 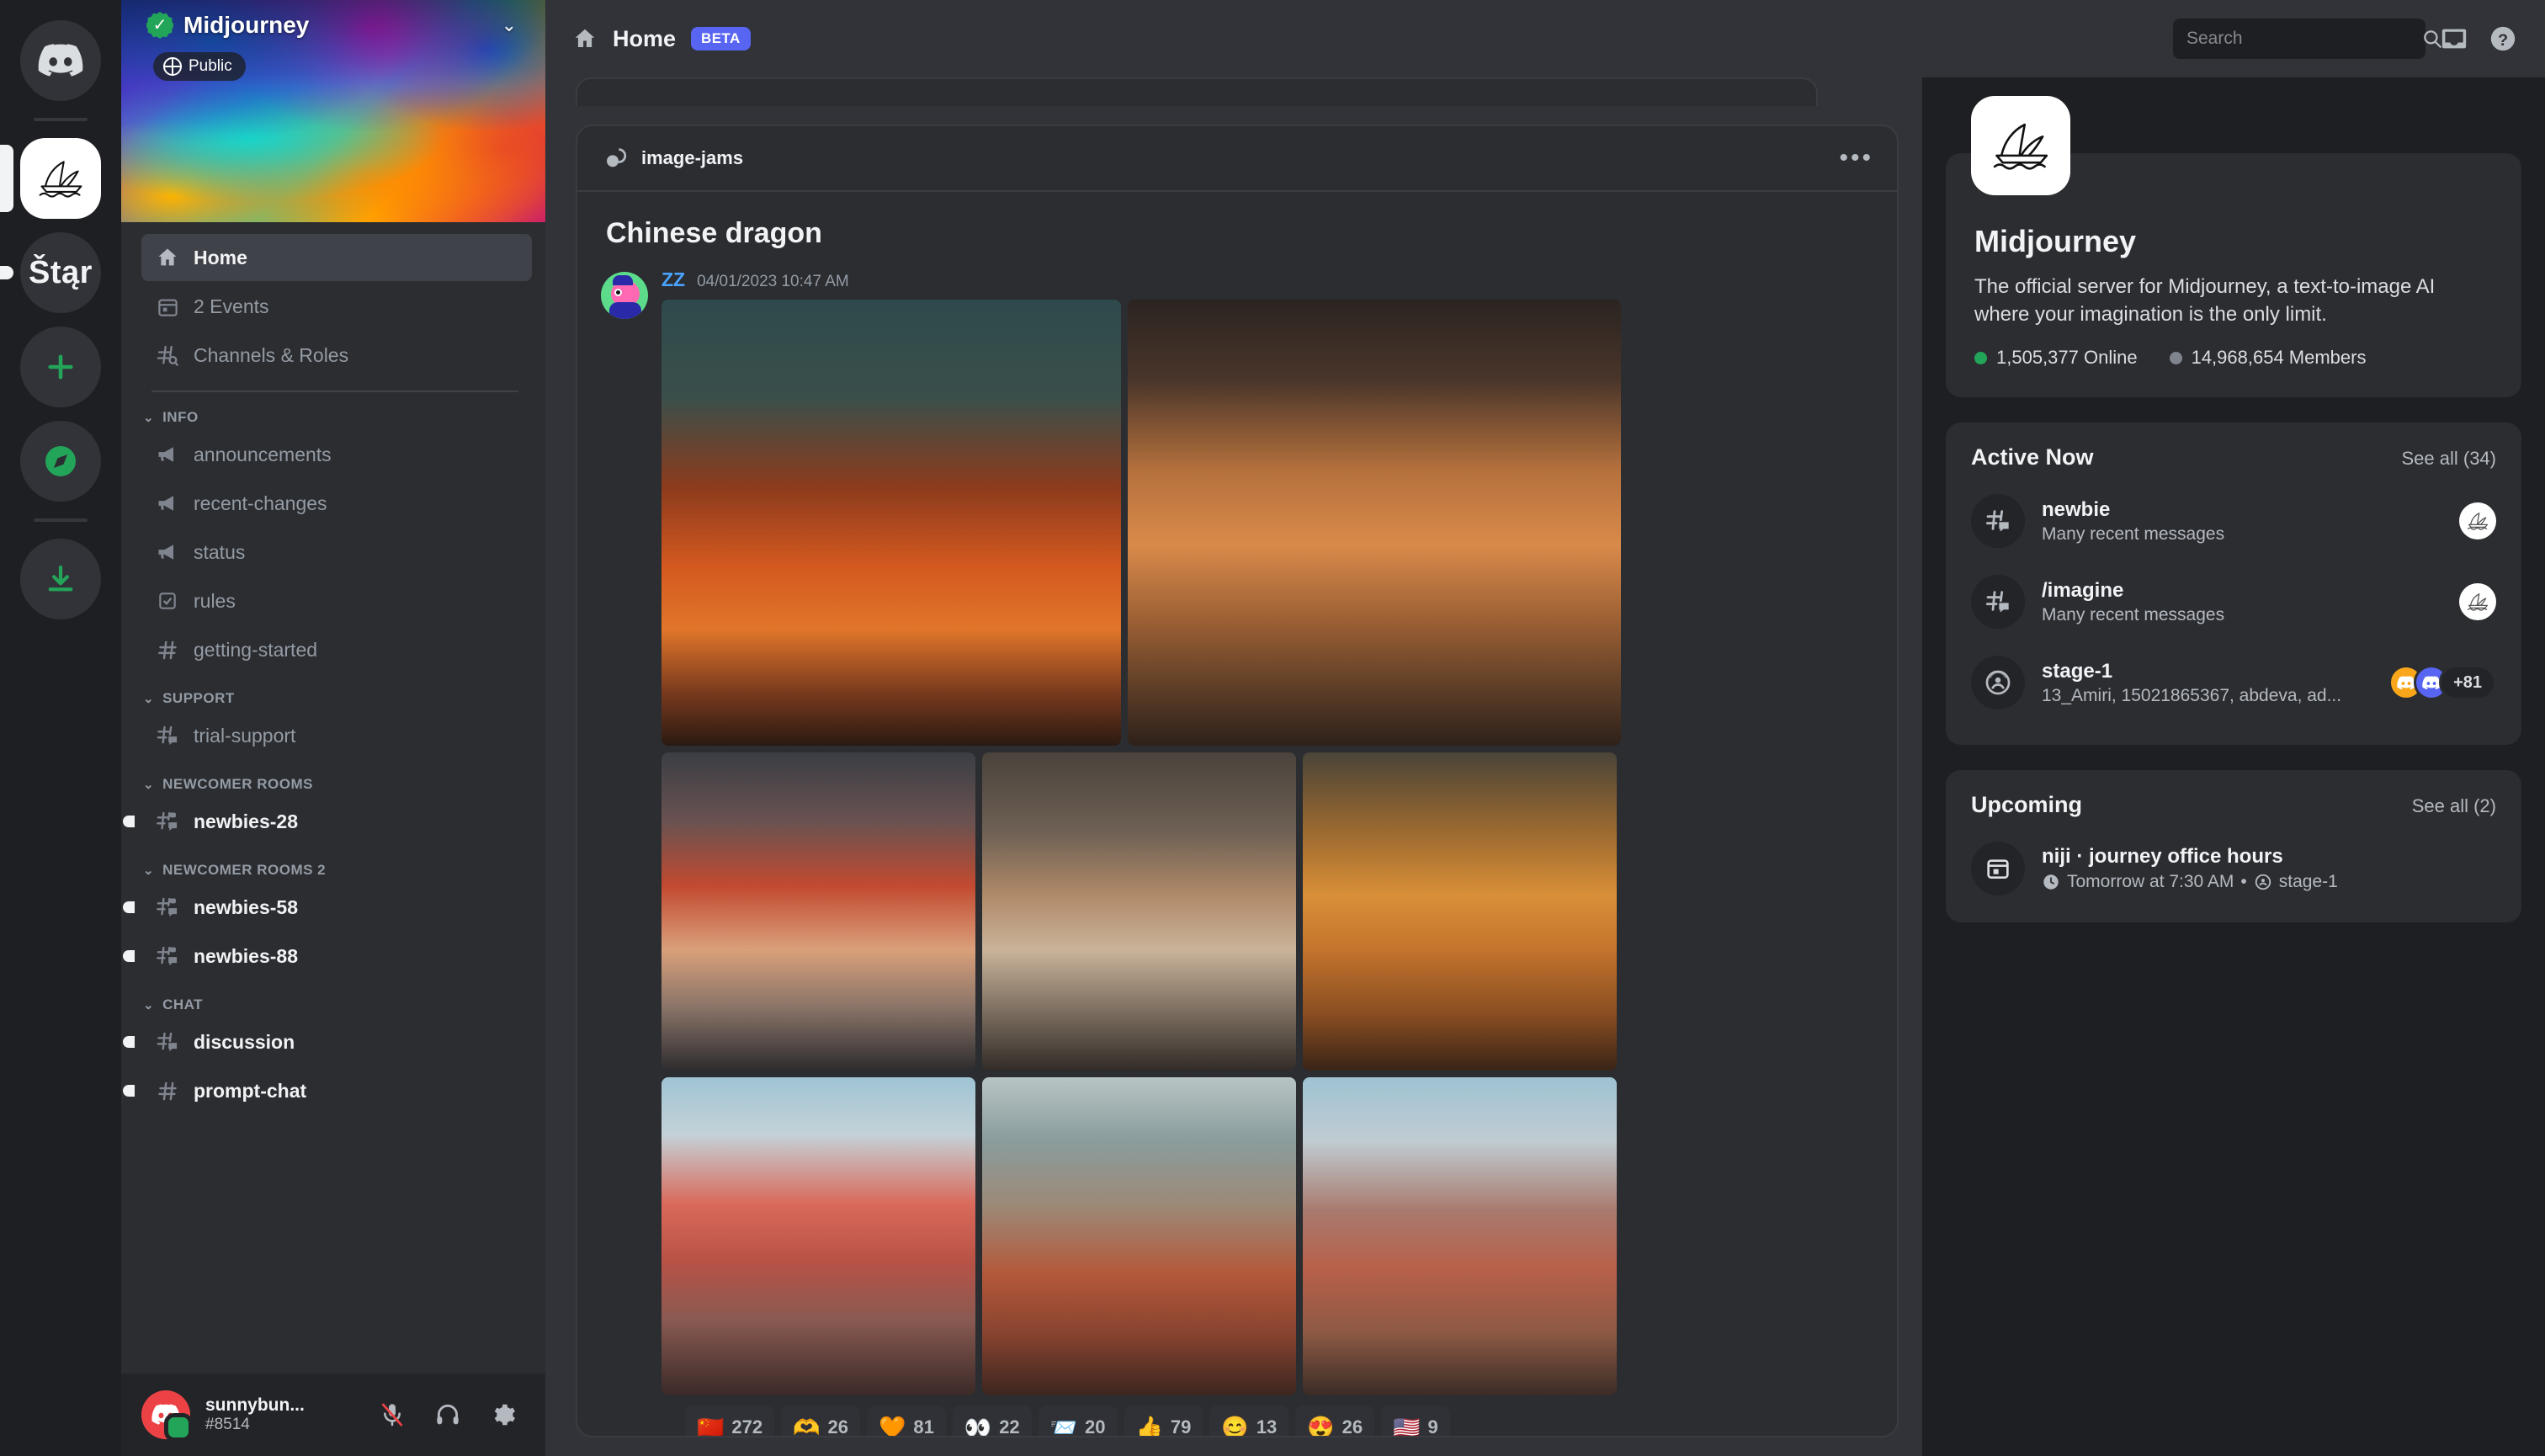 What do you see at coordinates (1335, 1421) in the screenshot?
I see `reaction-heart-eyes: 😍 26` at bounding box center [1335, 1421].